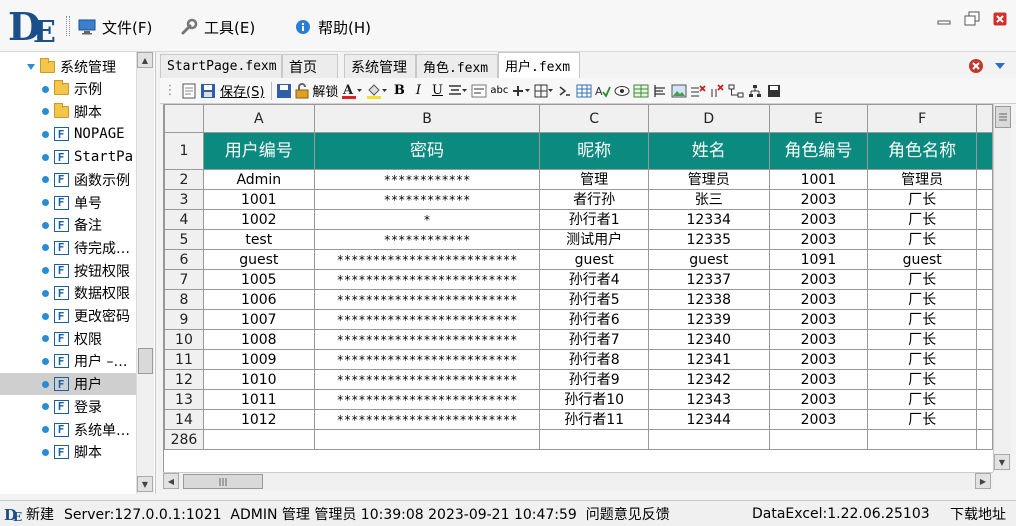 Image resolution: width=1016 pixels, height=526 pixels. Describe the element at coordinates (145, 361) in the screenshot. I see `tree-scroll-thumb` at that location.